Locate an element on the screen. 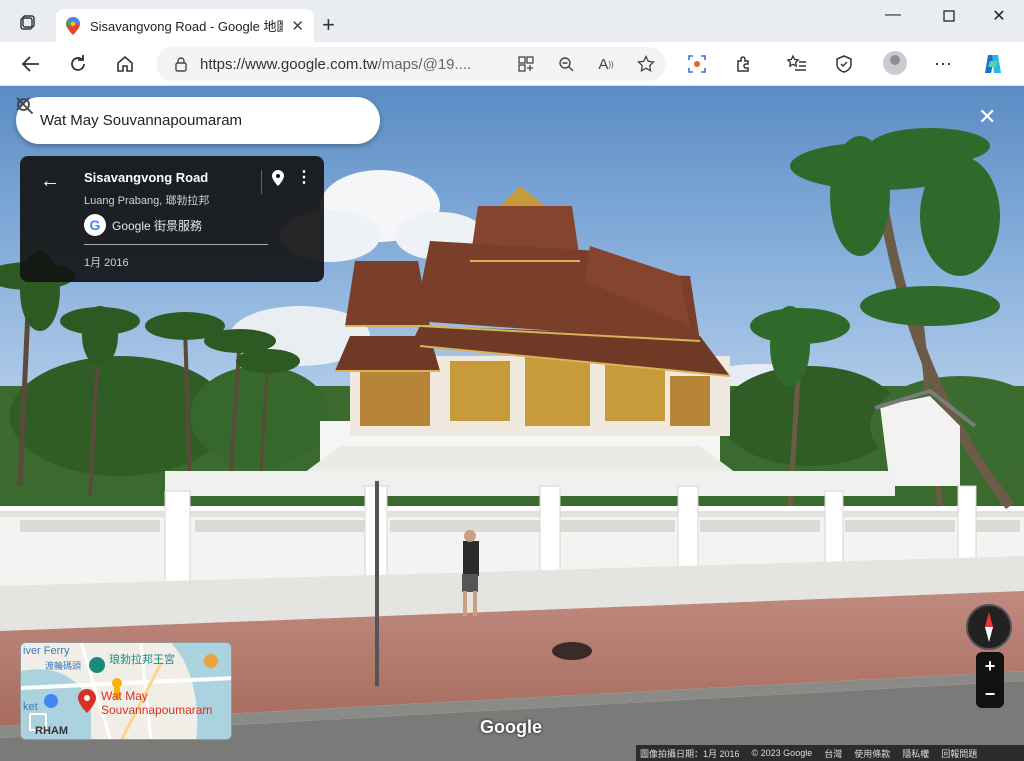 The image size is (1024, 761). footer-region: 台灣 is located at coordinates (833, 753).